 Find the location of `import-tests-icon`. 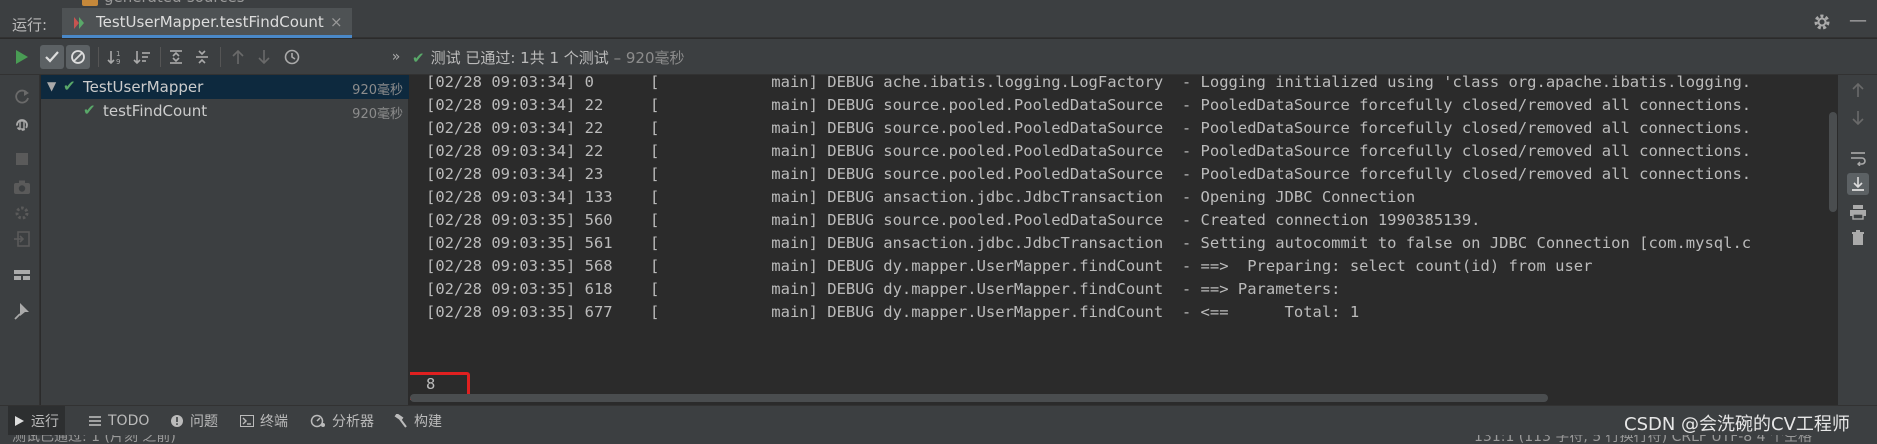

import-tests-icon is located at coordinates (22, 239).